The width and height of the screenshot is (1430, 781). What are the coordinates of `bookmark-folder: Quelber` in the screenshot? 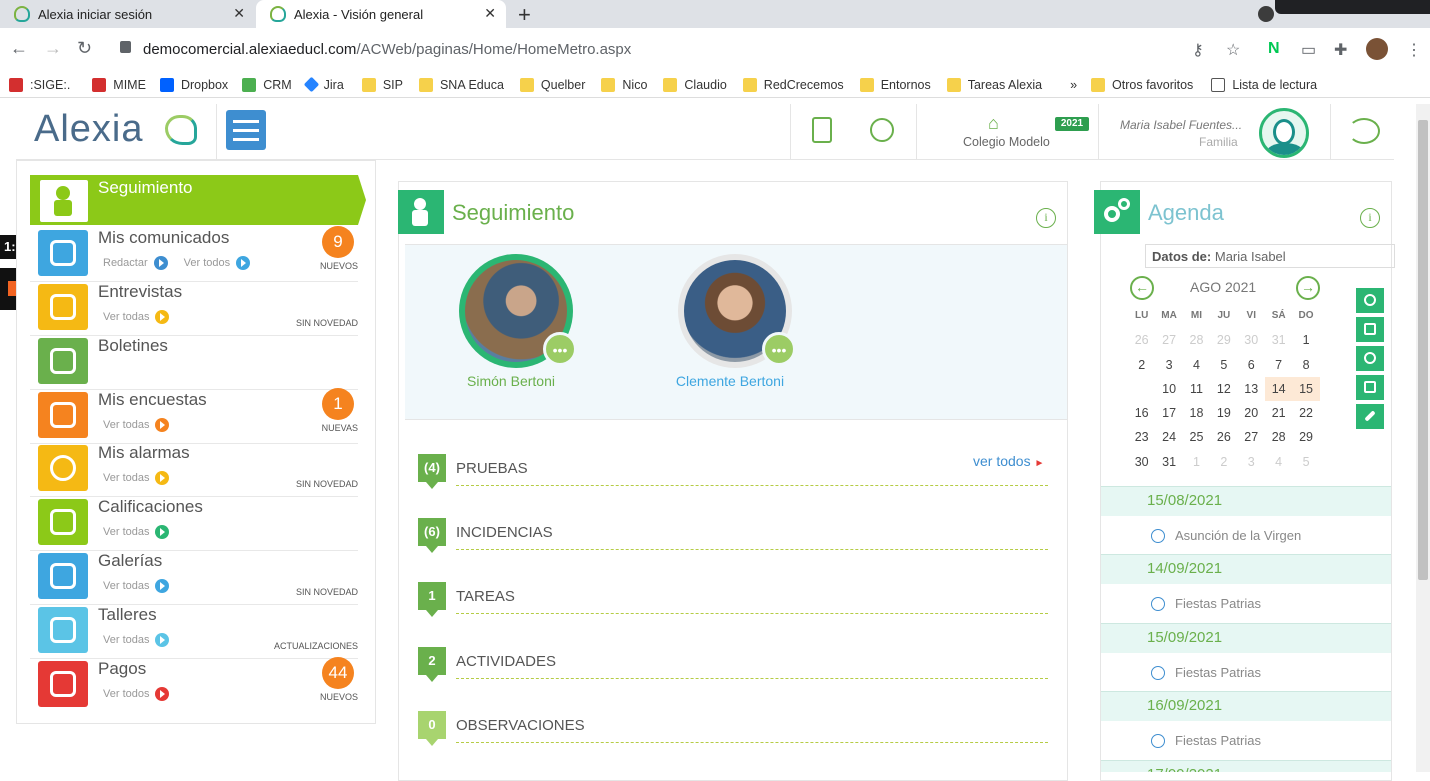 It's located at (552, 84).